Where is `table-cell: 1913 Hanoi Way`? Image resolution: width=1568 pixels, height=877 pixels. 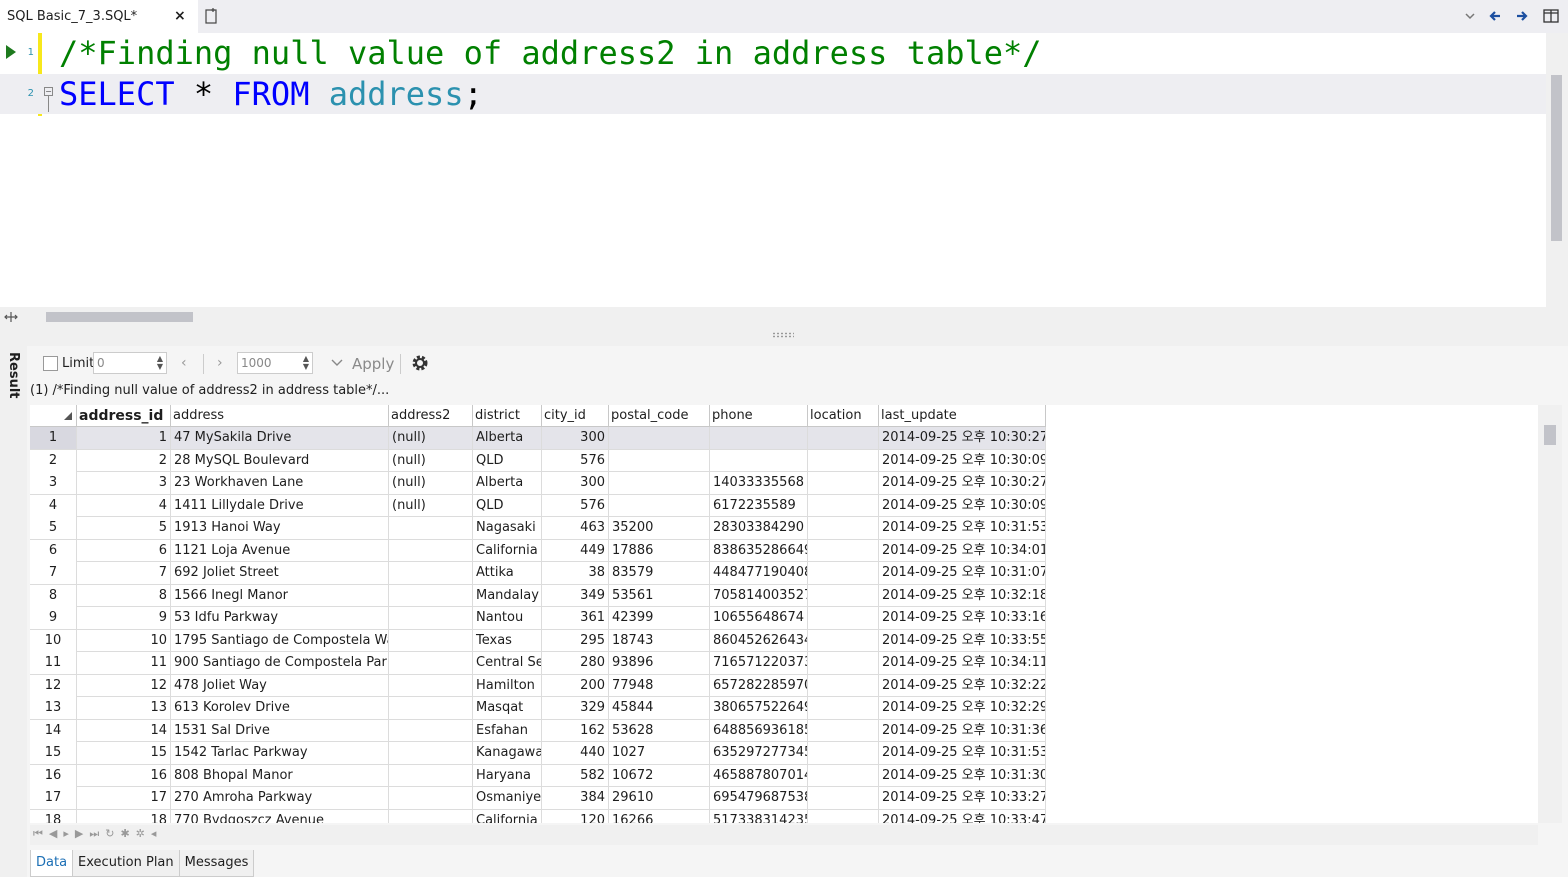
table-cell: 1913 Hanoi Way is located at coordinates (280, 528).